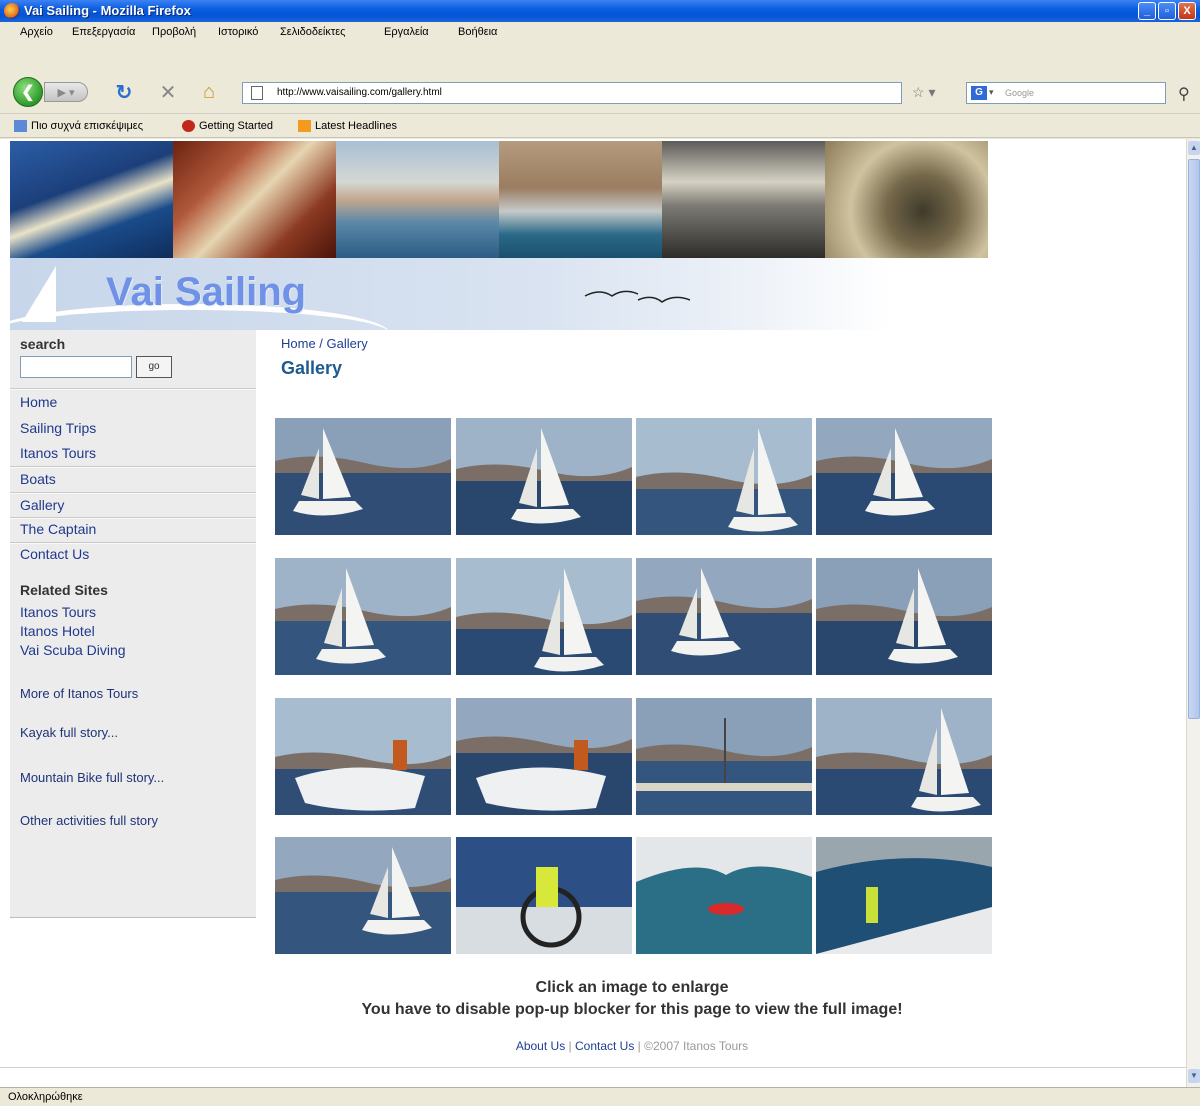 The width and height of the screenshot is (1200, 1106). What do you see at coordinates (206, 292) in the screenshot?
I see `site-logo: Vai Sailing` at bounding box center [206, 292].